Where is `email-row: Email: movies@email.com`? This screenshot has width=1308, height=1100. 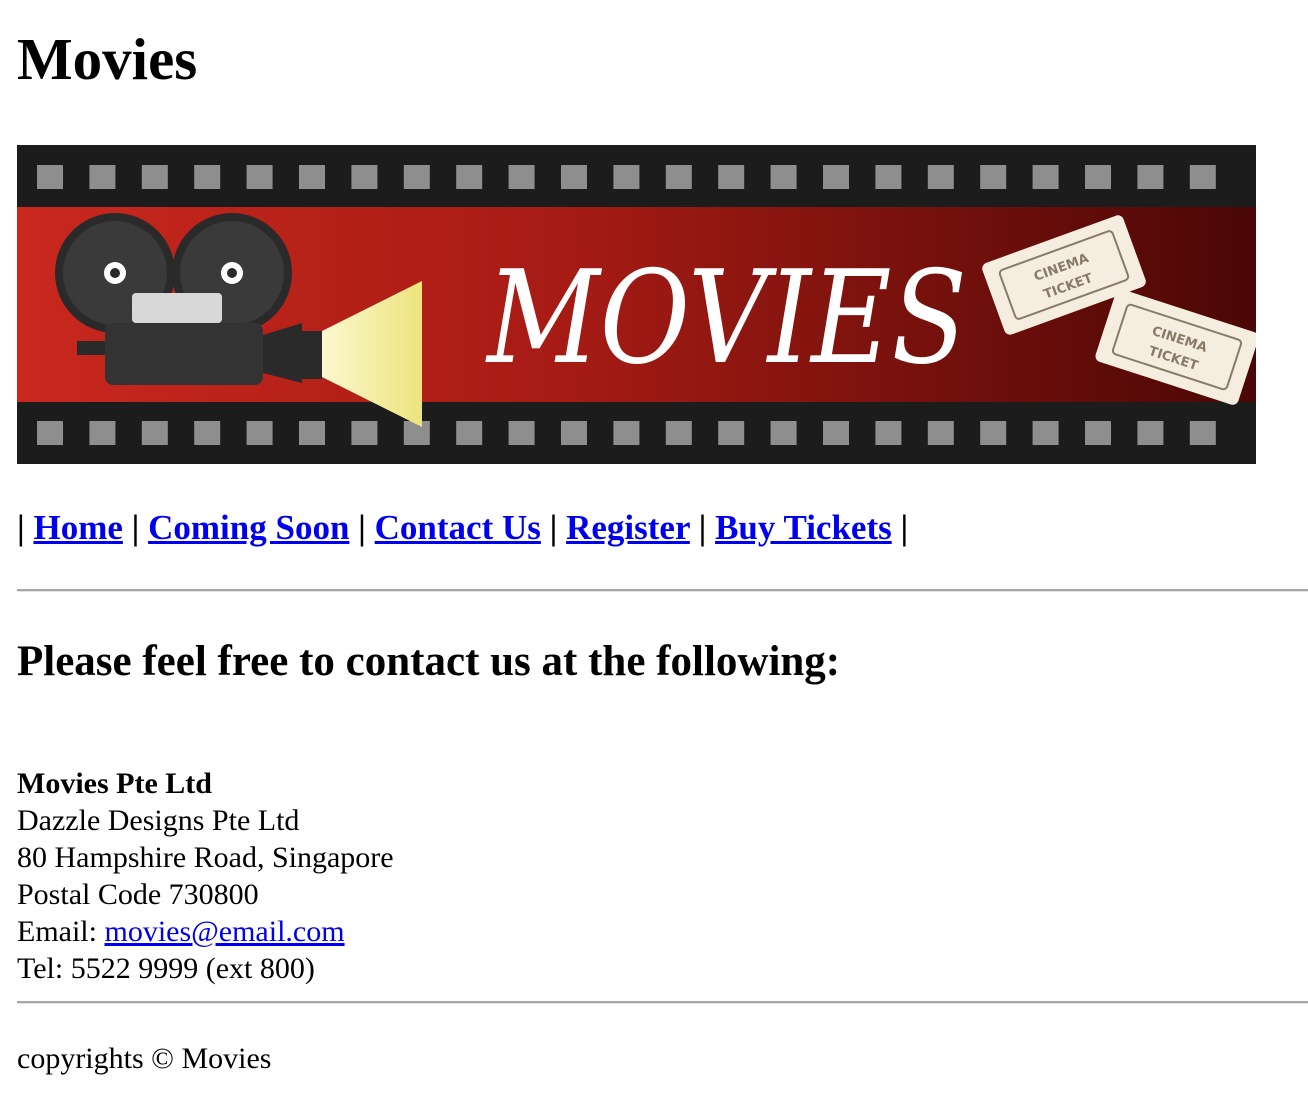 email-row: Email: movies@email.com is located at coordinates (205, 931).